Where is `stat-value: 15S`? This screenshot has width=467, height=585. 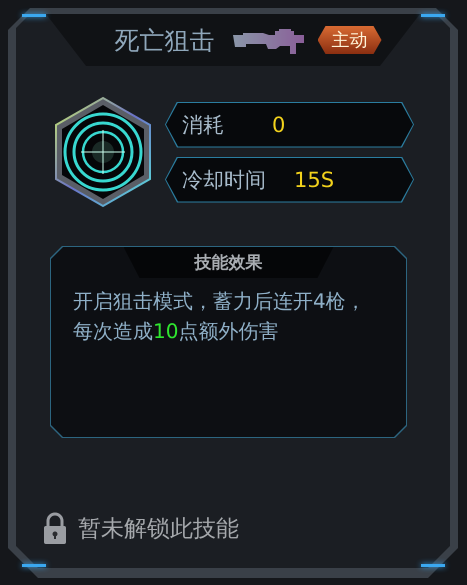
stat-value: 15S is located at coordinates (314, 180).